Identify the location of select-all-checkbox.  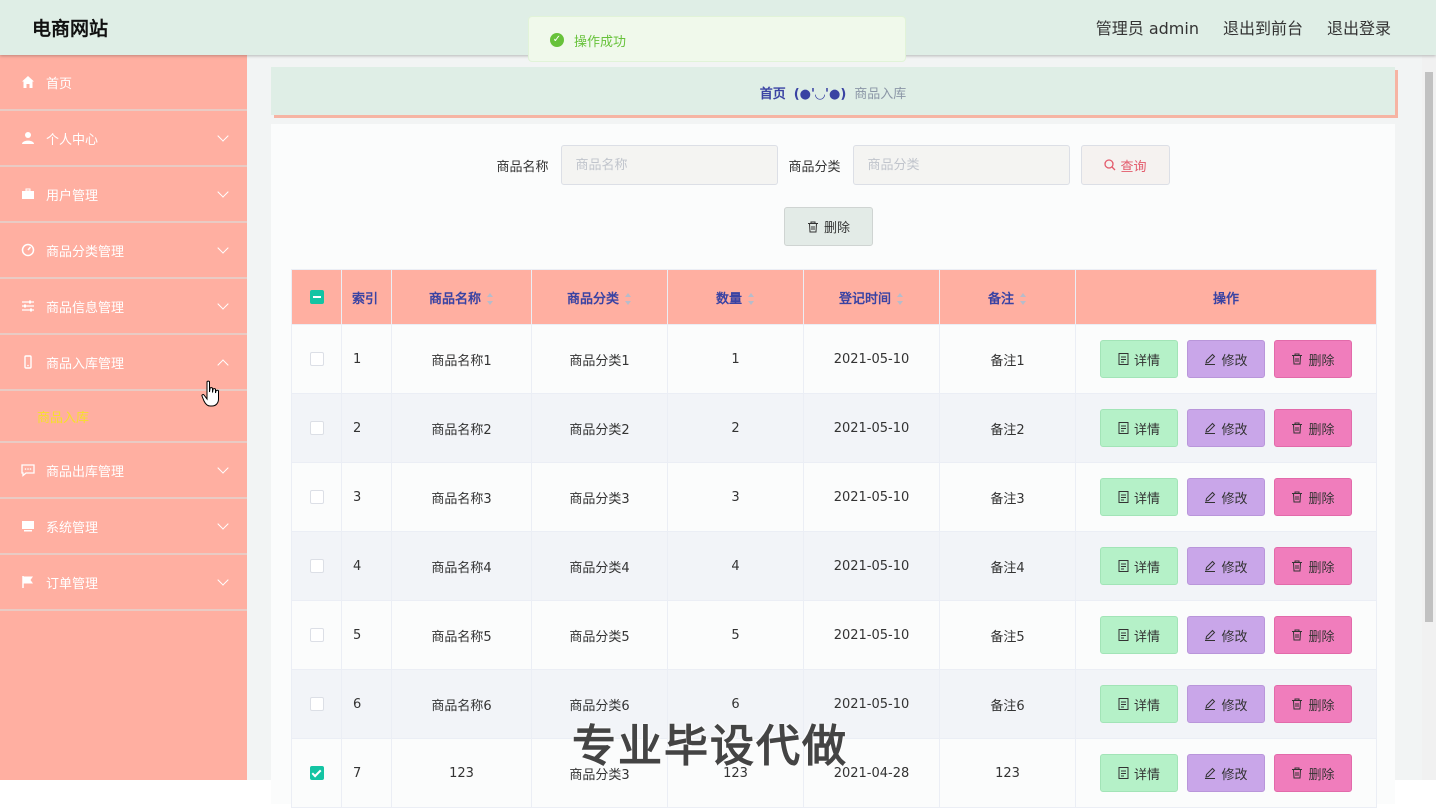
(316, 297).